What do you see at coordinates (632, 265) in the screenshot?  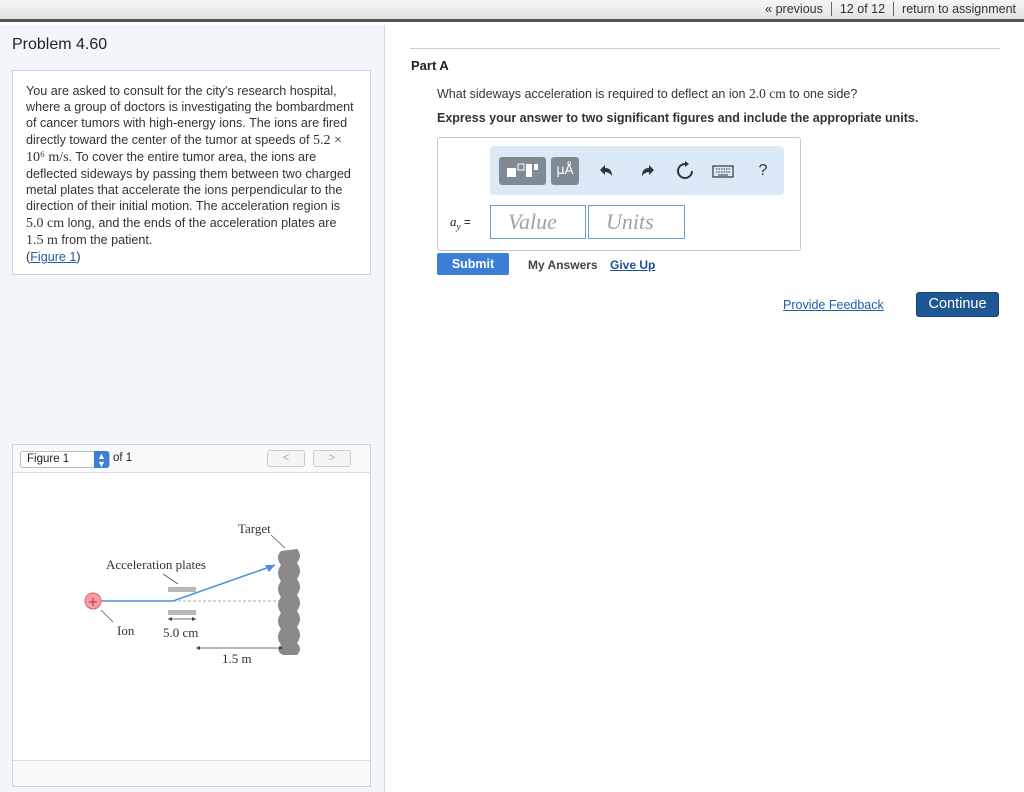 I see `give-up-link: Give Up` at bounding box center [632, 265].